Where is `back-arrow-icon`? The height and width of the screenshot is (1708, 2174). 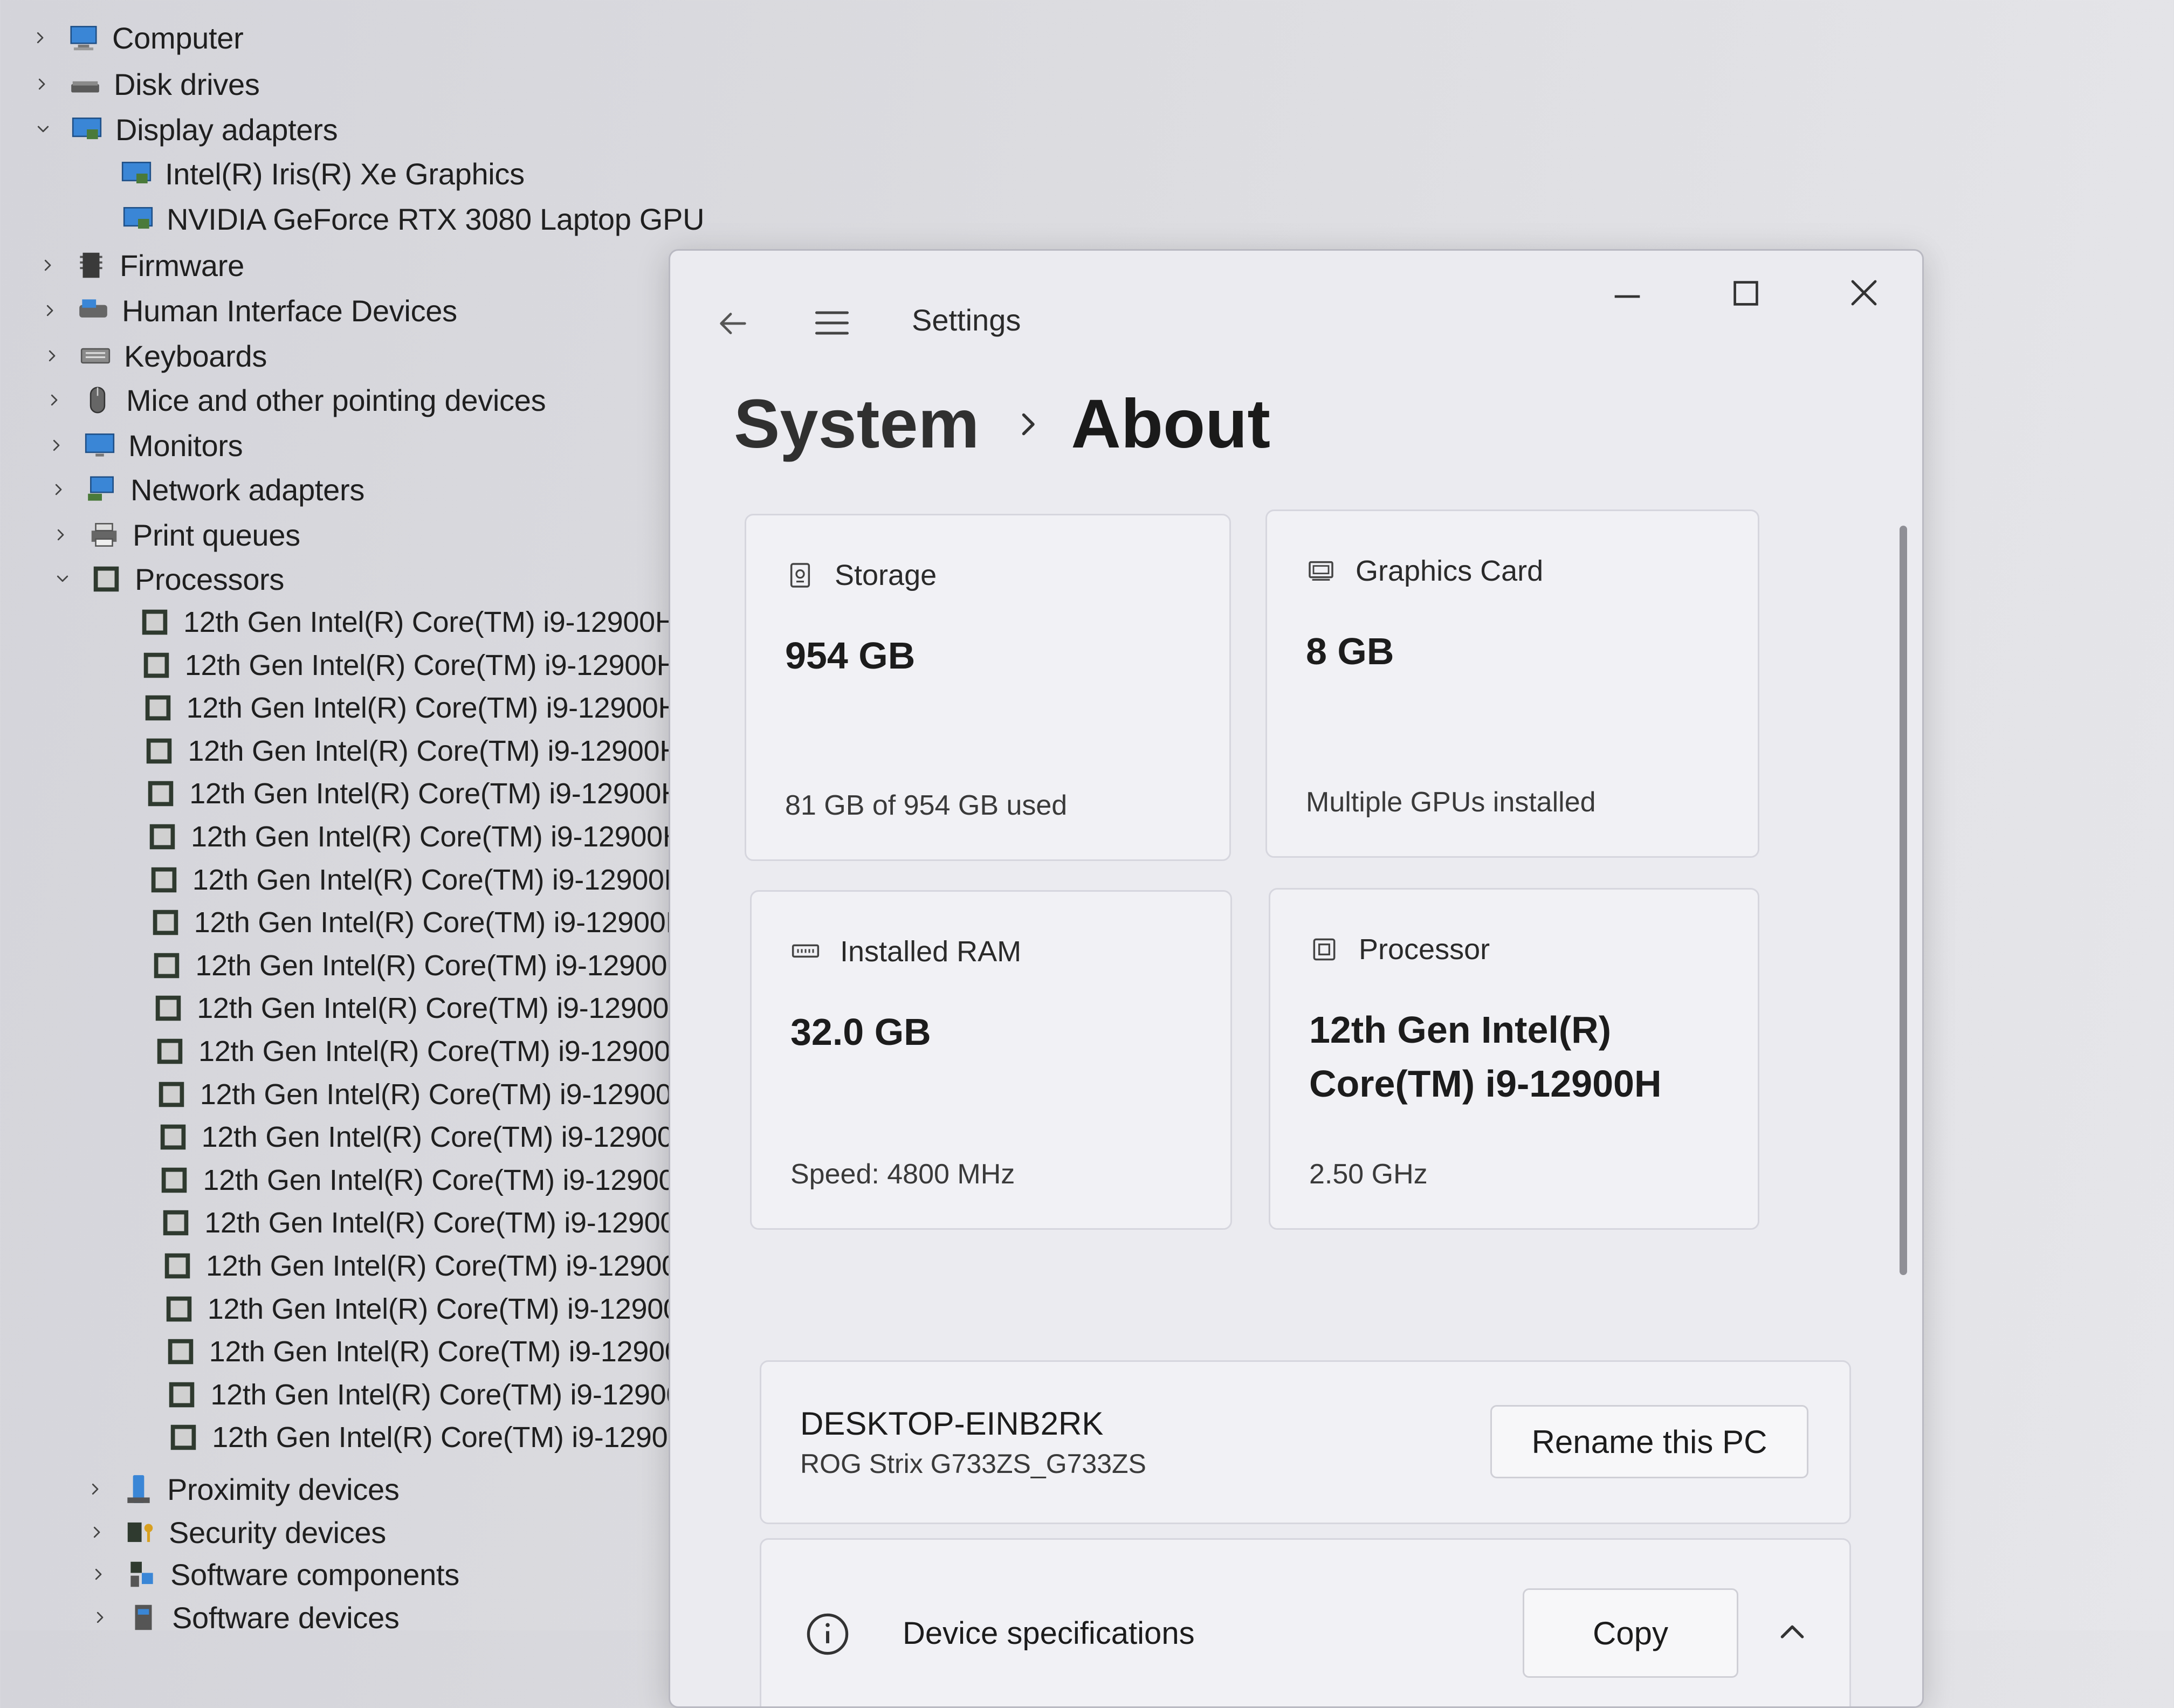 back-arrow-icon is located at coordinates (733, 324).